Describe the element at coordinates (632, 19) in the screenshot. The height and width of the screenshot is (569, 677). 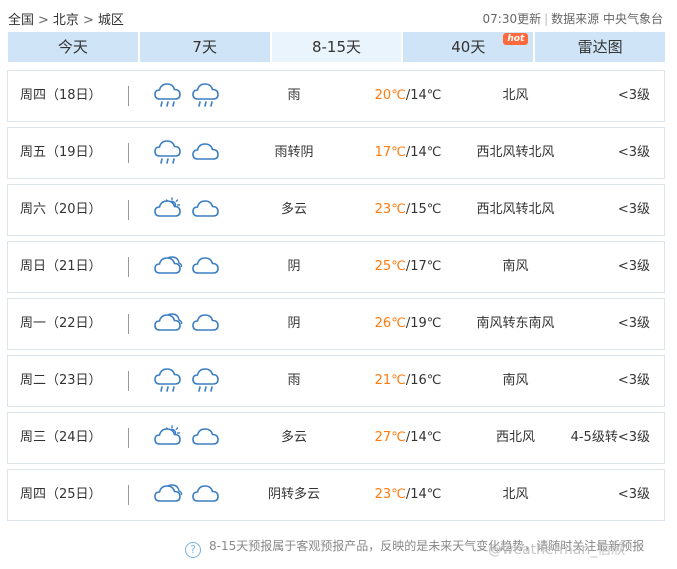
I see `source-name: 中央气象台` at that location.